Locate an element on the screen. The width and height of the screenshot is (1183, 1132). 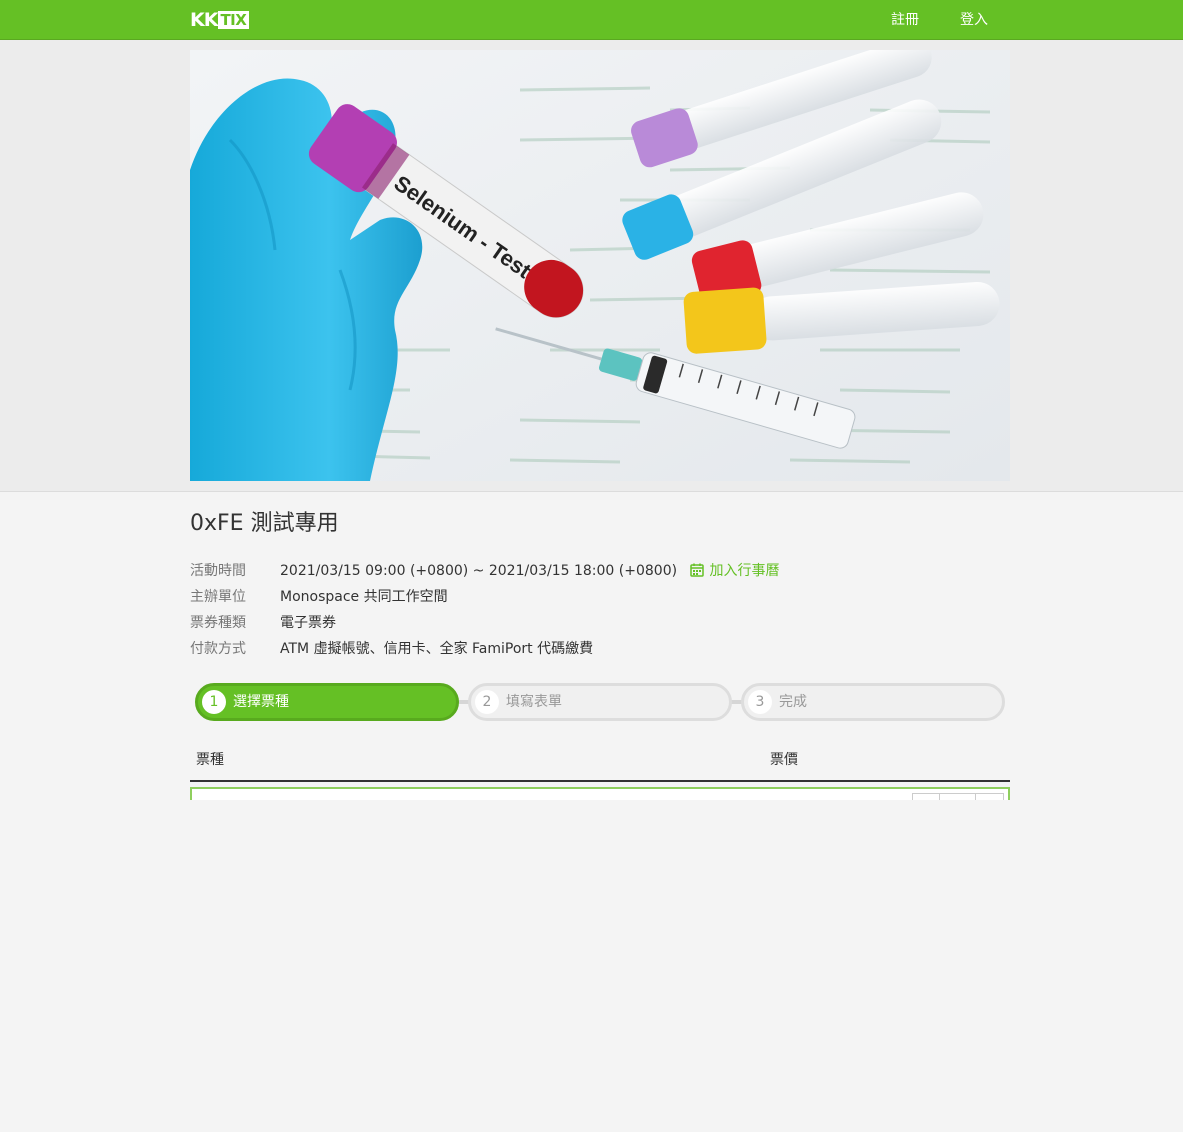
top-navbar: KK TIX 註冊 登入 is located at coordinates (591, 20).